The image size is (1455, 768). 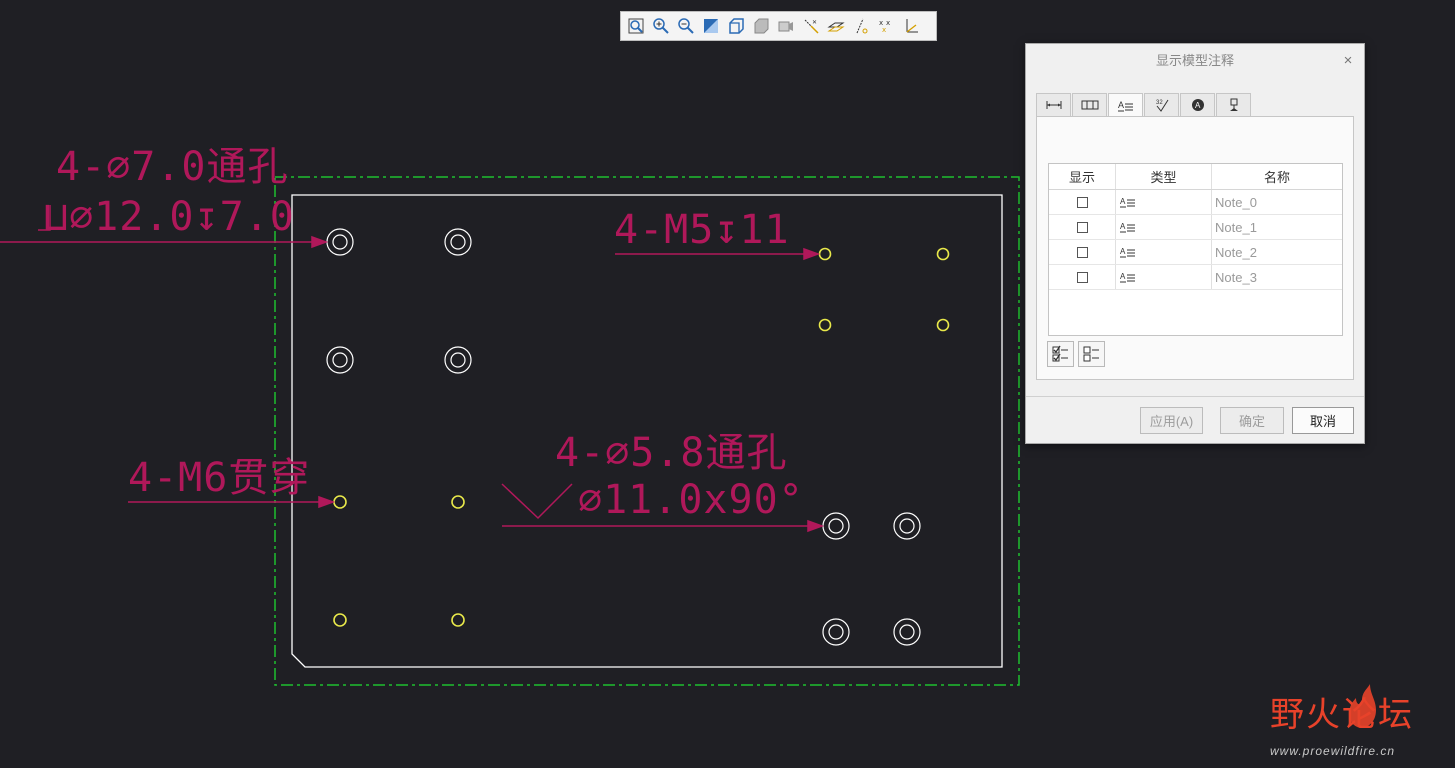 What do you see at coordinates (671, 453) in the screenshot?
I see `annotation-hole4-line1: 4-∅5.8通孔` at bounding box center [671, 453].